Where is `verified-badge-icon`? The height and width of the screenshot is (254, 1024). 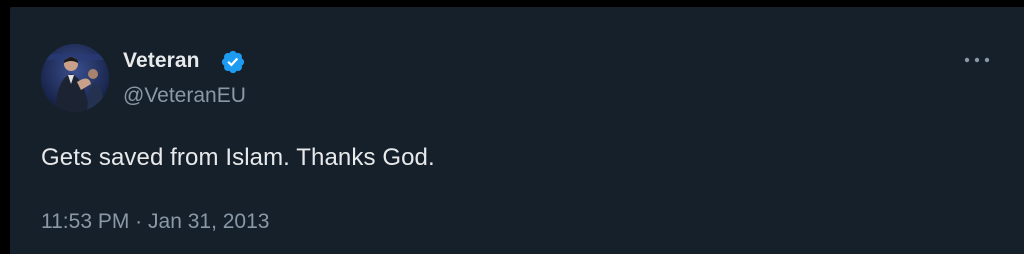
verified-badge-icon is located at coordinates (233, 62).